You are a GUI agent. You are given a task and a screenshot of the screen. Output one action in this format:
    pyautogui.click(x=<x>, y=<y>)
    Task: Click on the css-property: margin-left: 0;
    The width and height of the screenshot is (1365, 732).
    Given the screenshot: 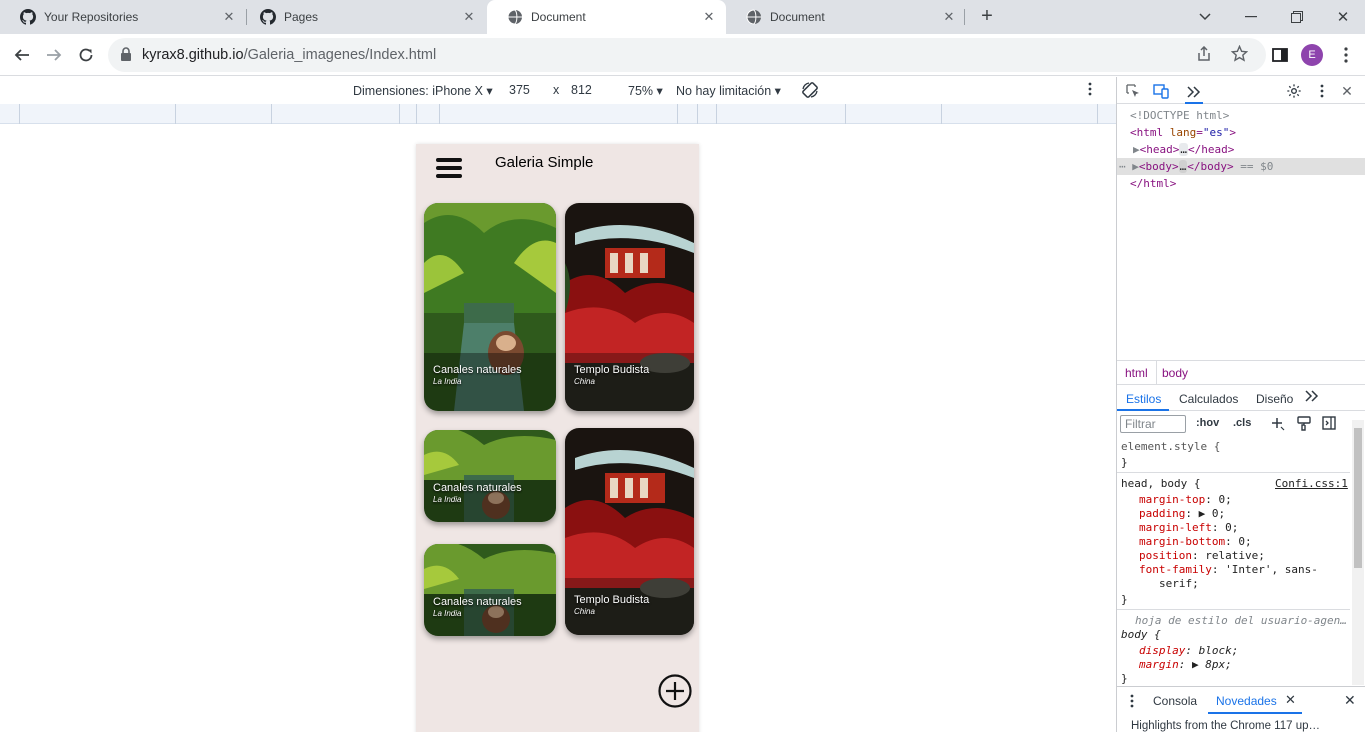 What is the action you would take?
    pyautogui.click(x=1188, y=528)
    